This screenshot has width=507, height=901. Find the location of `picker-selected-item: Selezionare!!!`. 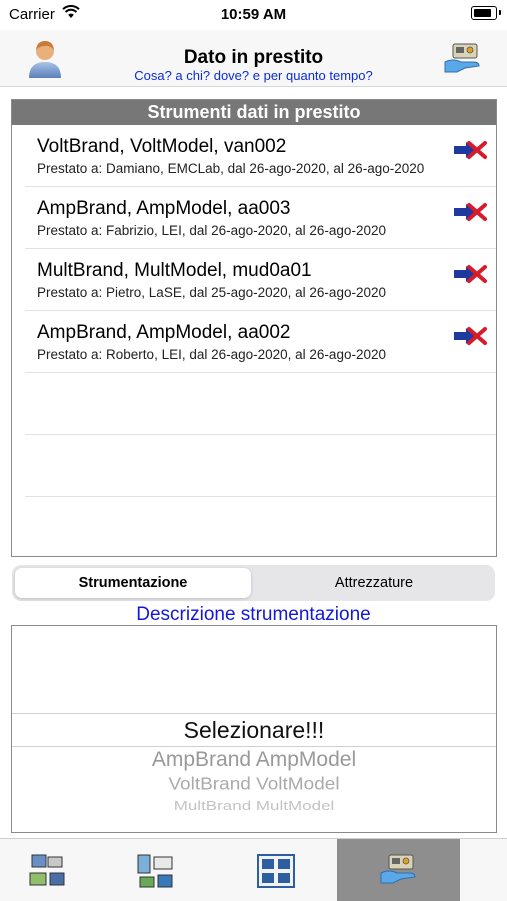

picker-selected-item: Selezionare!!! is located at coordinates (254, 730).